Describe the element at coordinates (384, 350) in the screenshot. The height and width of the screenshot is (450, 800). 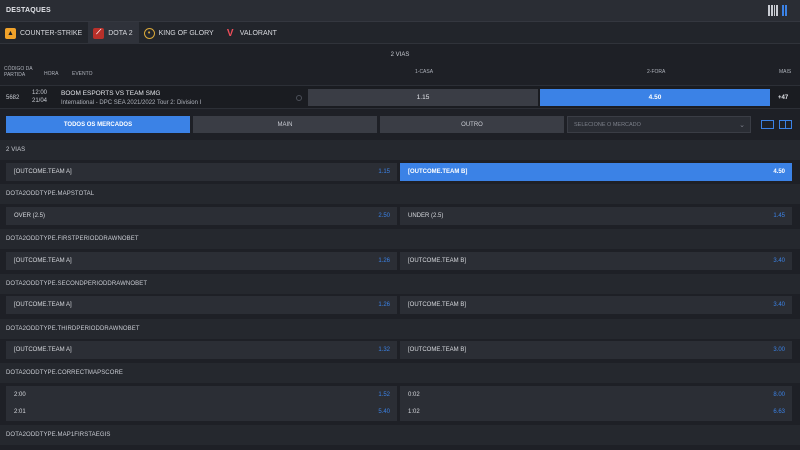
I see `outcome-price: 1.32` at that location.